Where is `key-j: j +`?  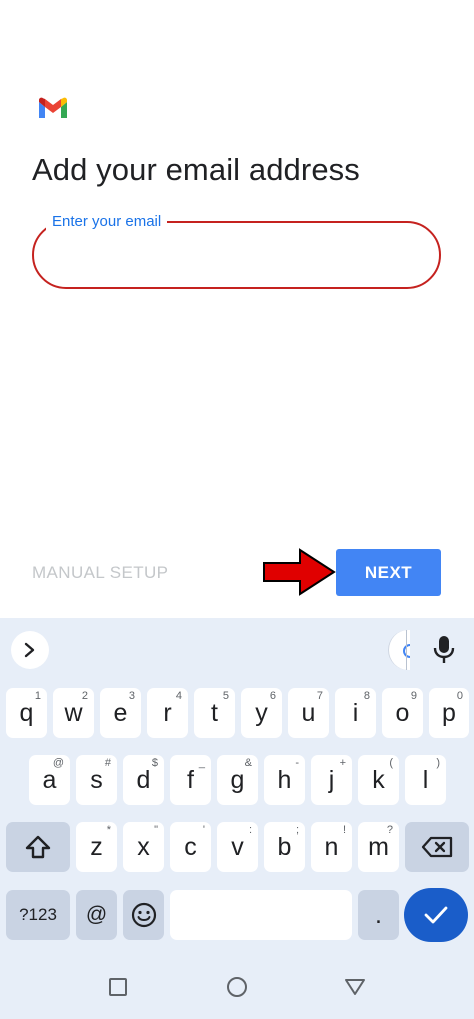 key-j: j + is located at coordinates (331, 780).